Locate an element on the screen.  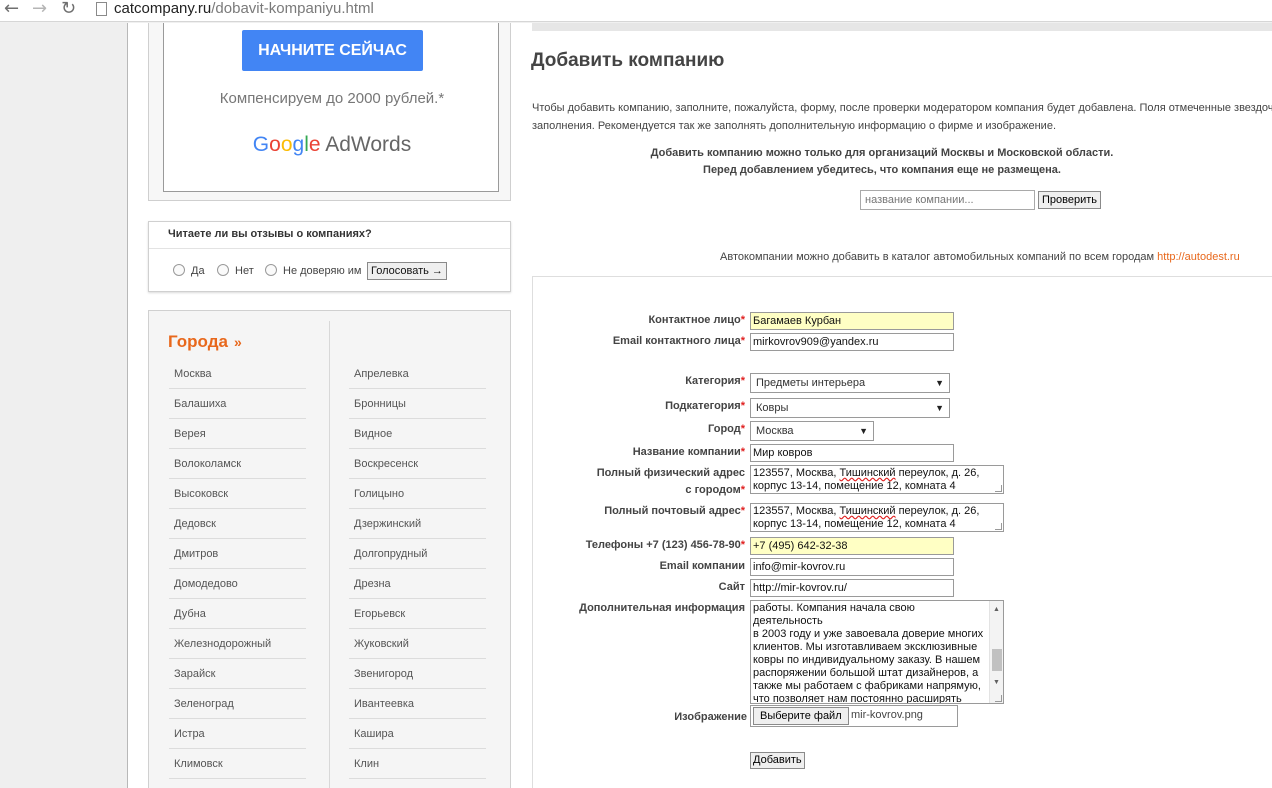
label-text: с городом is located at coordinates (713, 490).